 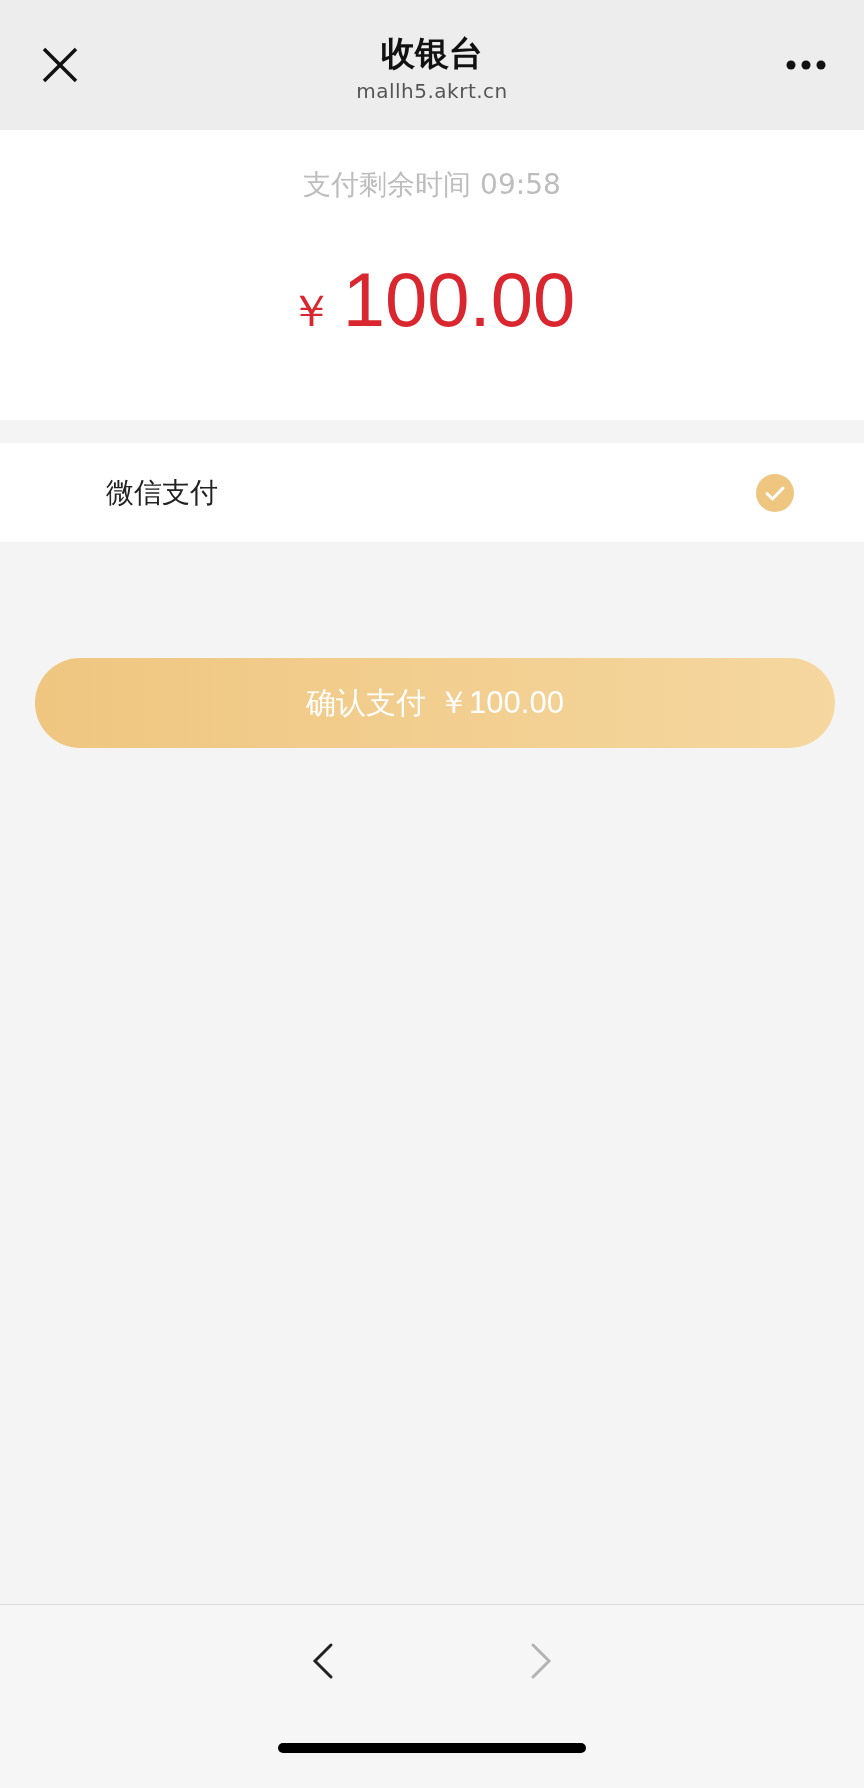 What do you see at coordinates (459, 299) in the screenshot?
I see `amount-text: 100.00` at bounding box center [459, 299].